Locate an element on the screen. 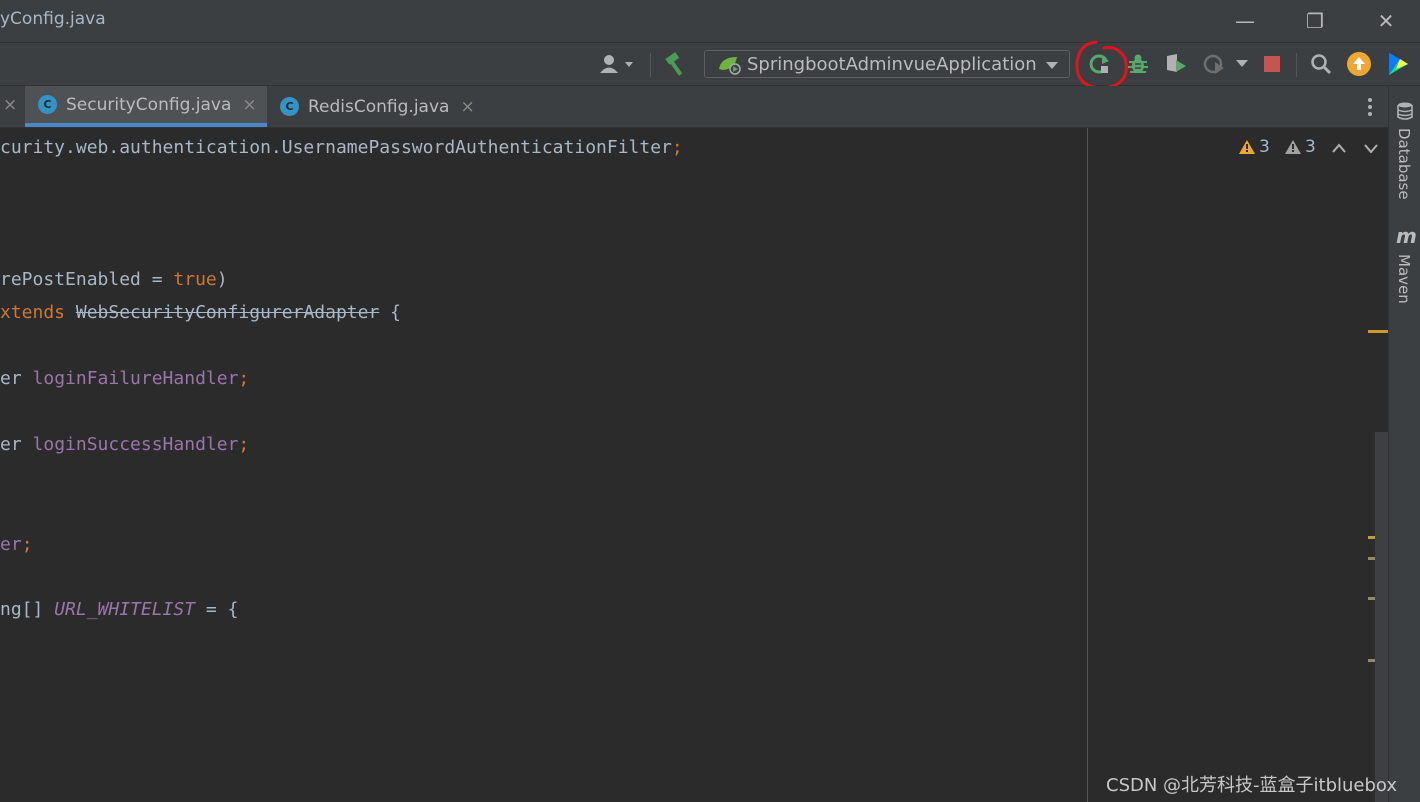  right-tool-sidebar: Database m Maven is located at coordinates (1404, 444).